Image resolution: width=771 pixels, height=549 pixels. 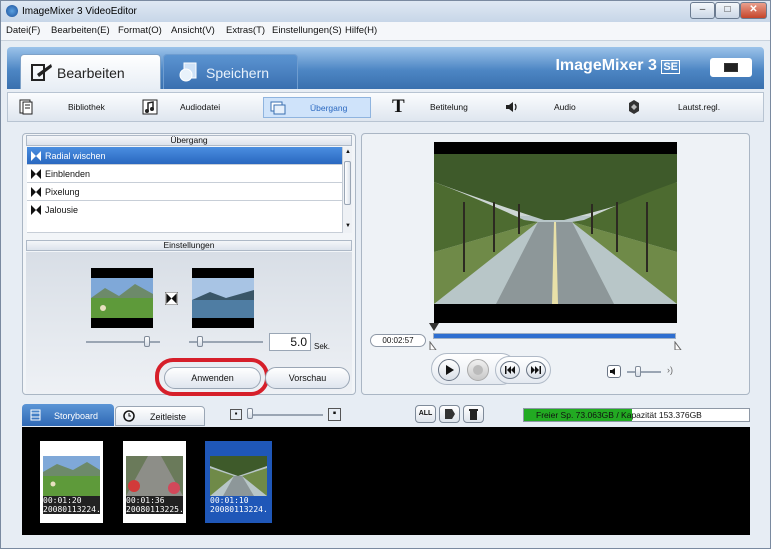 What do you see at coordinates (236, 414) in the screenshot?
I see `zoom-out-icon: ▪` at bounding box center [236, 414].